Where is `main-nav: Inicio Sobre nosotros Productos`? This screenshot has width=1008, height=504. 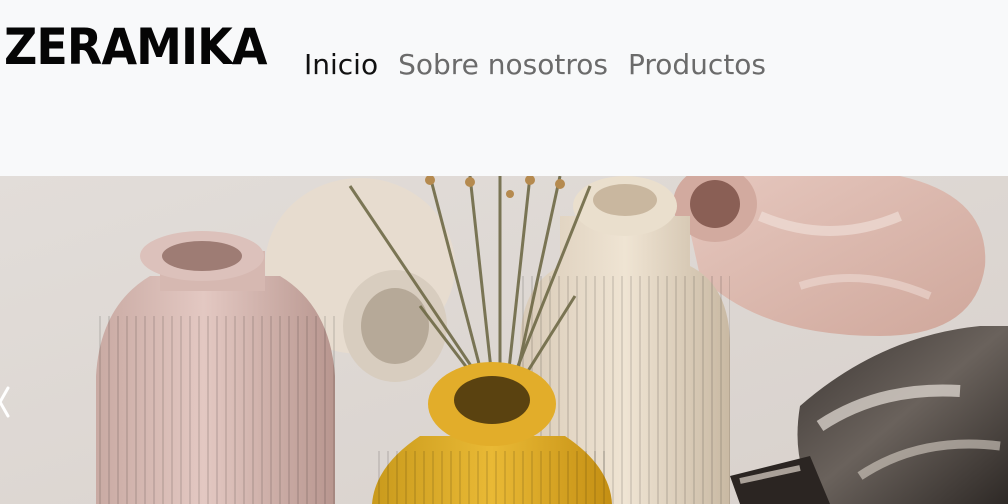
main-nav: Inicio Sobre nosotros Productos is located at coordinates (535, 65).